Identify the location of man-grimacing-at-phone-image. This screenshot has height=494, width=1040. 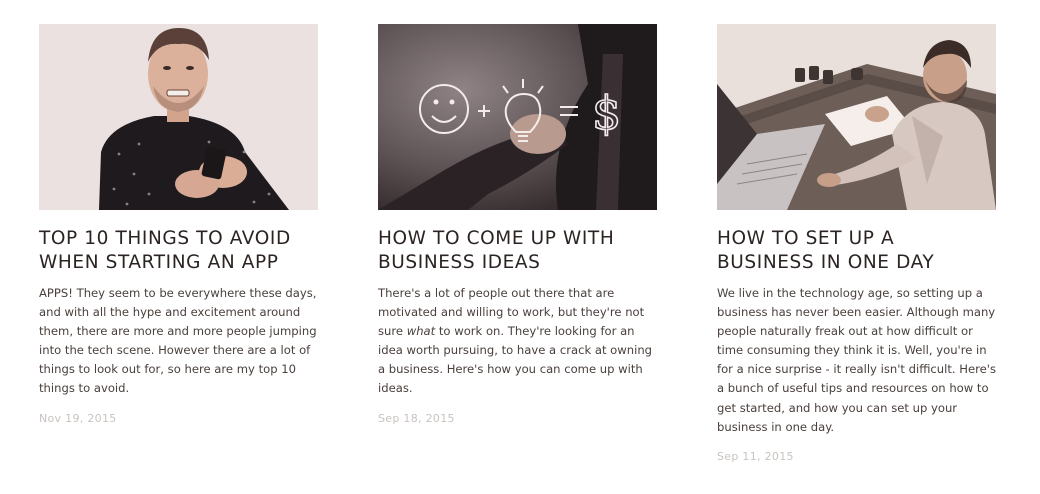
(178, 117).